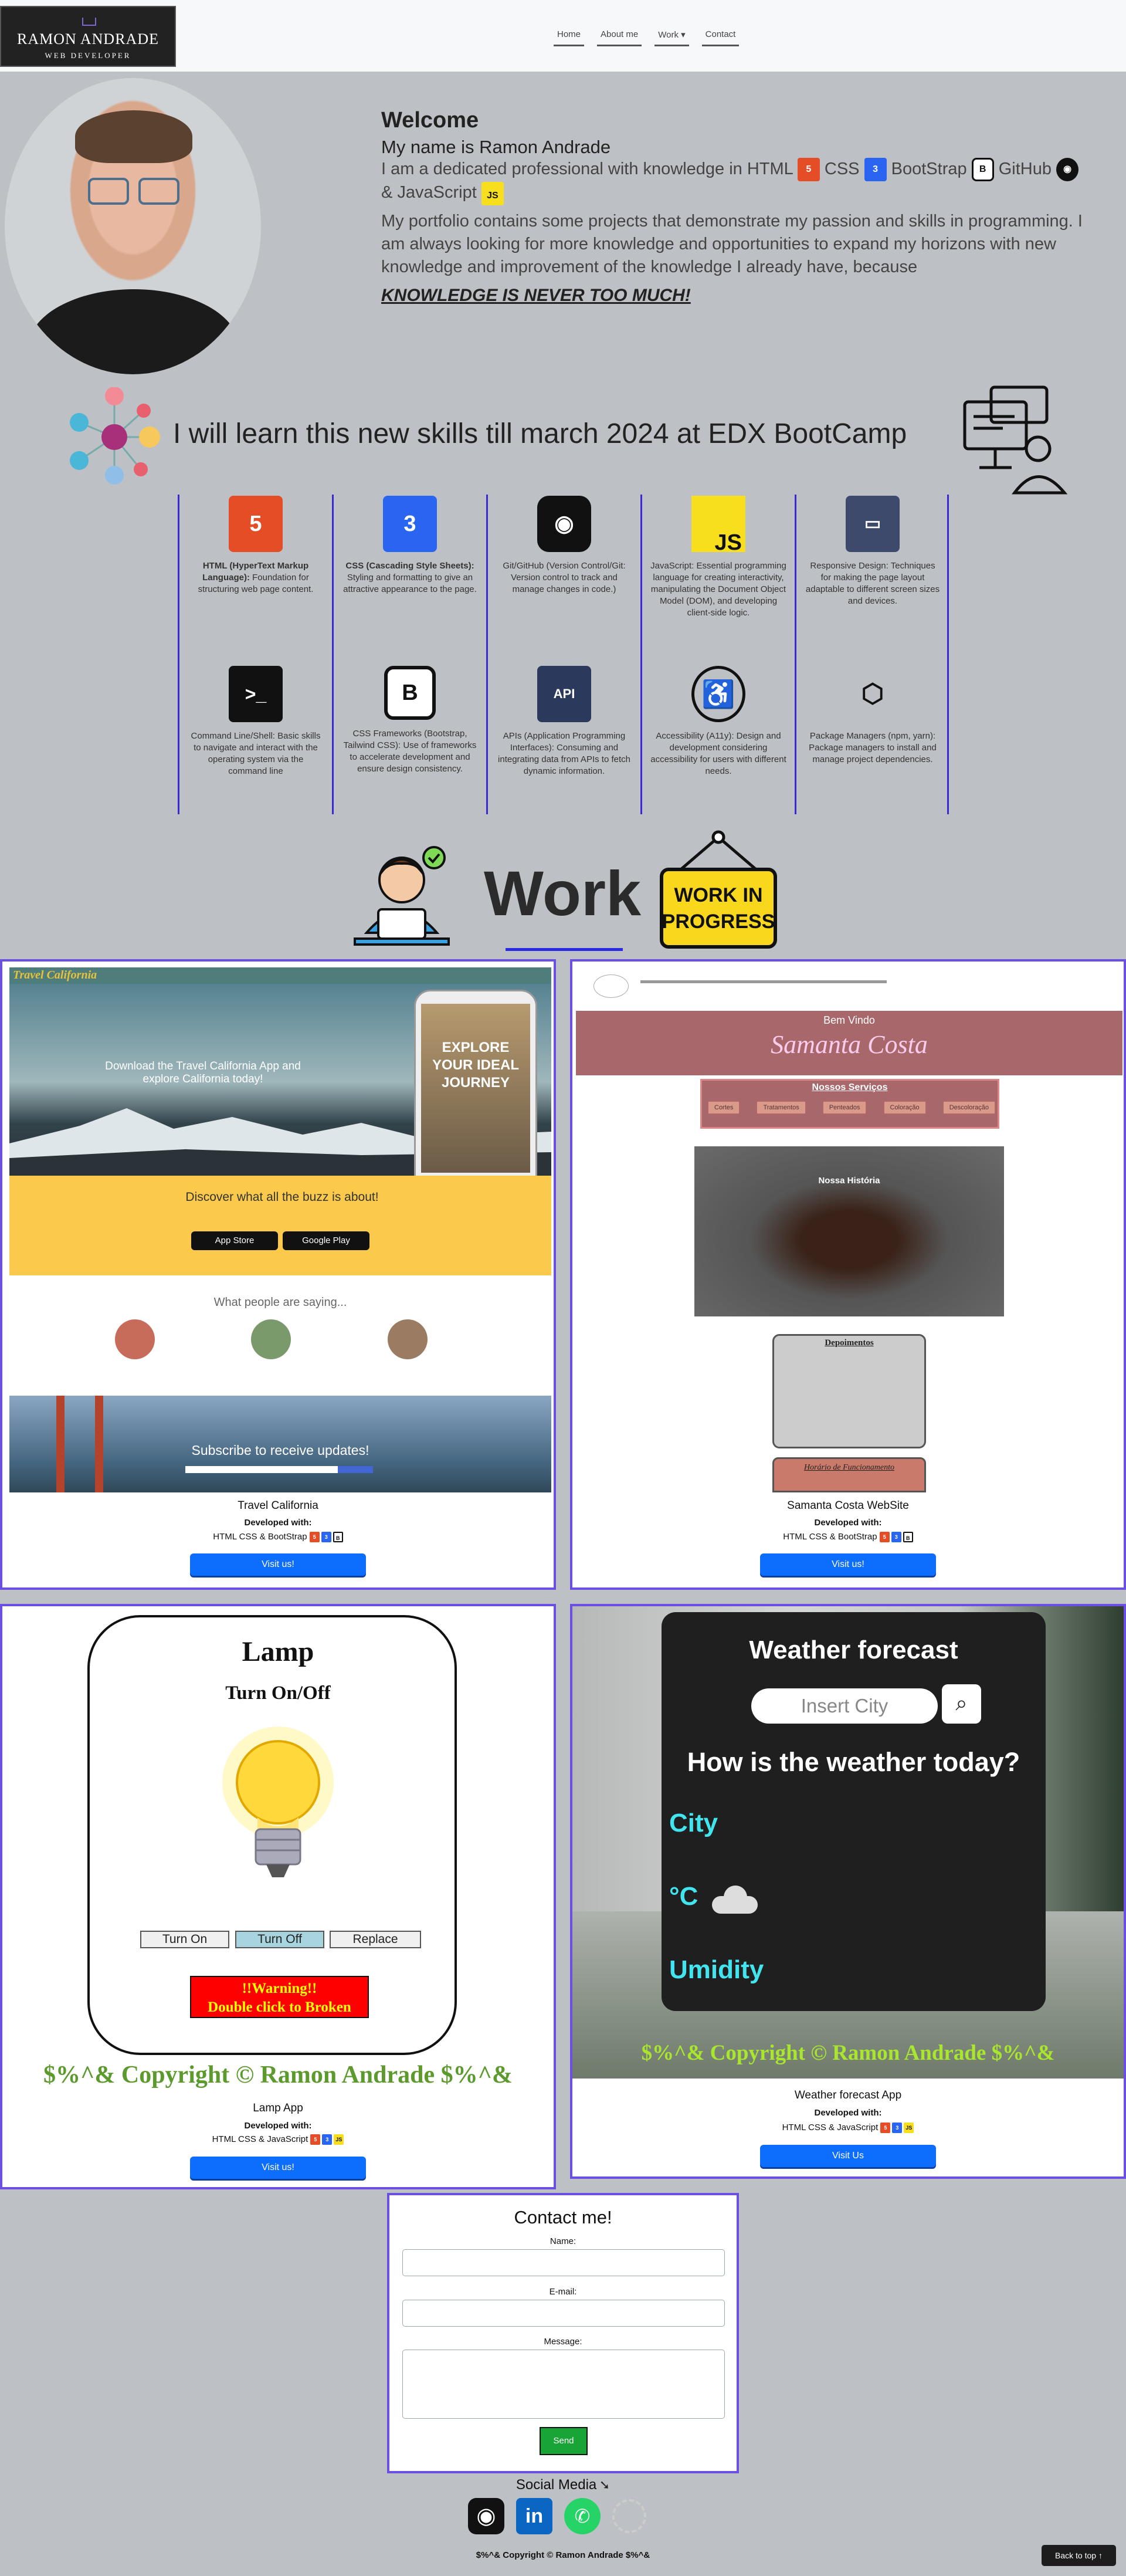 Image resolution: width=1126 pixels, height=2576 pixels. I want to click on tech-stack: HTML CSS & JavaScript 5 3 JS, so click(848, 2128).